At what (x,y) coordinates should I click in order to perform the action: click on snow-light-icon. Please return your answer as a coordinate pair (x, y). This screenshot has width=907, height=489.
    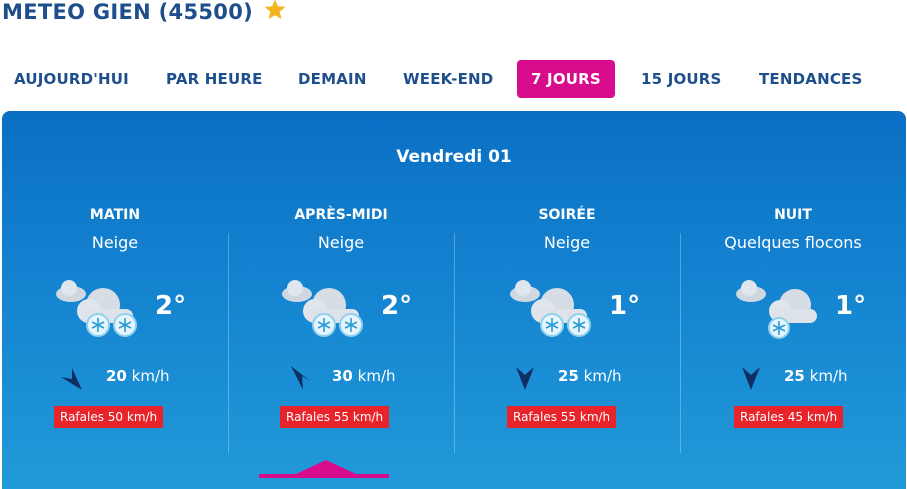
    Looking at the image, I should click on (778, 308).